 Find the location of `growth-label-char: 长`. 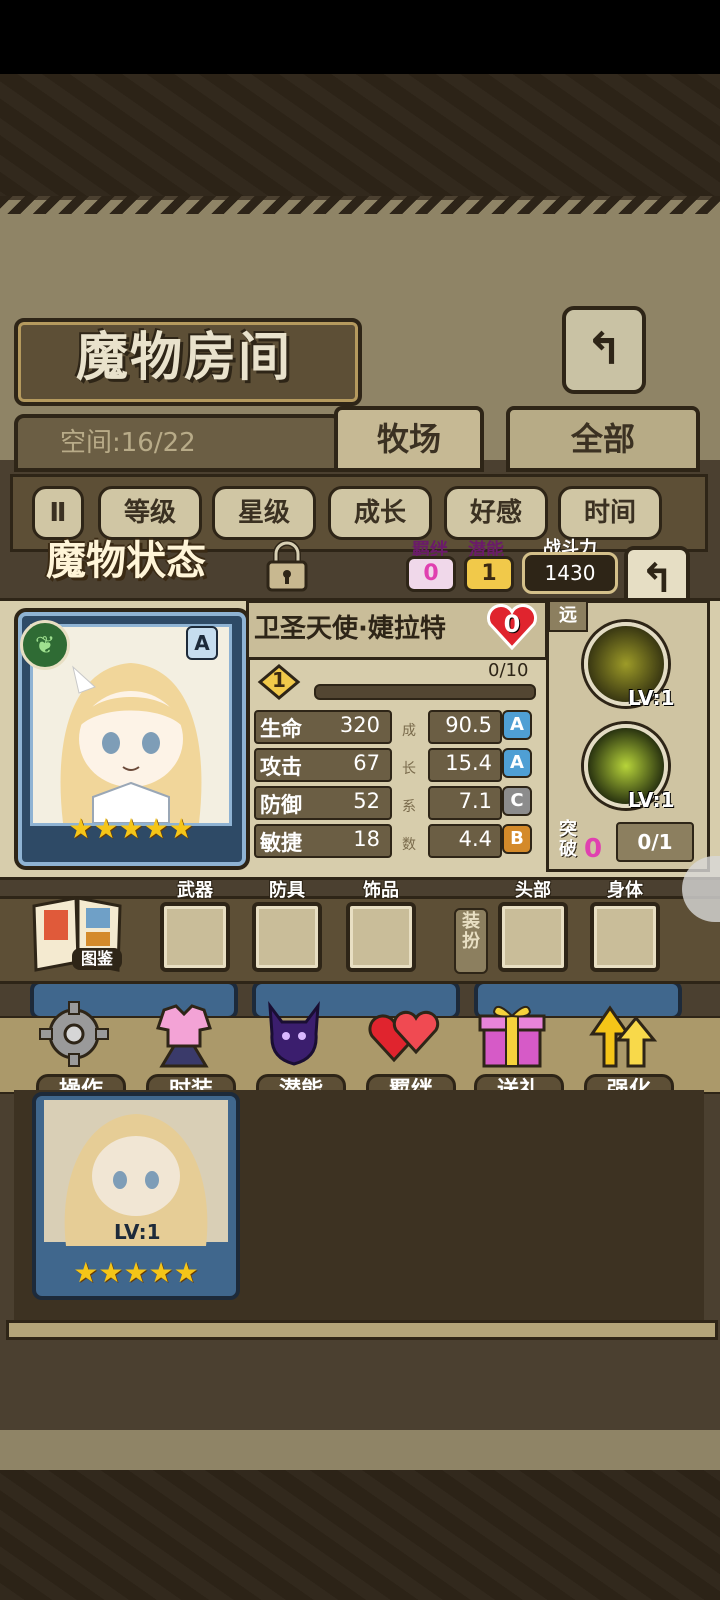

growth-label-char: 长 is located at coordinates (409, 769).